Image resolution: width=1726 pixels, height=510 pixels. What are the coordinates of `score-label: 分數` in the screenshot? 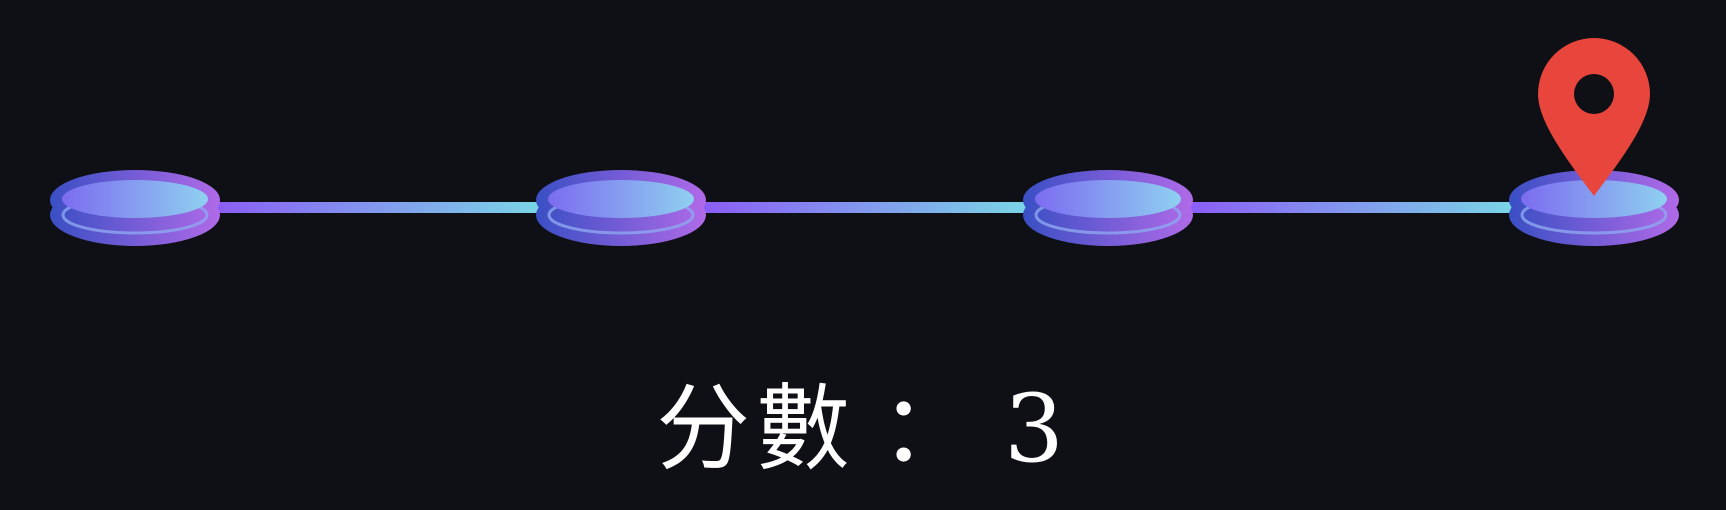 It's located at (756, 429).